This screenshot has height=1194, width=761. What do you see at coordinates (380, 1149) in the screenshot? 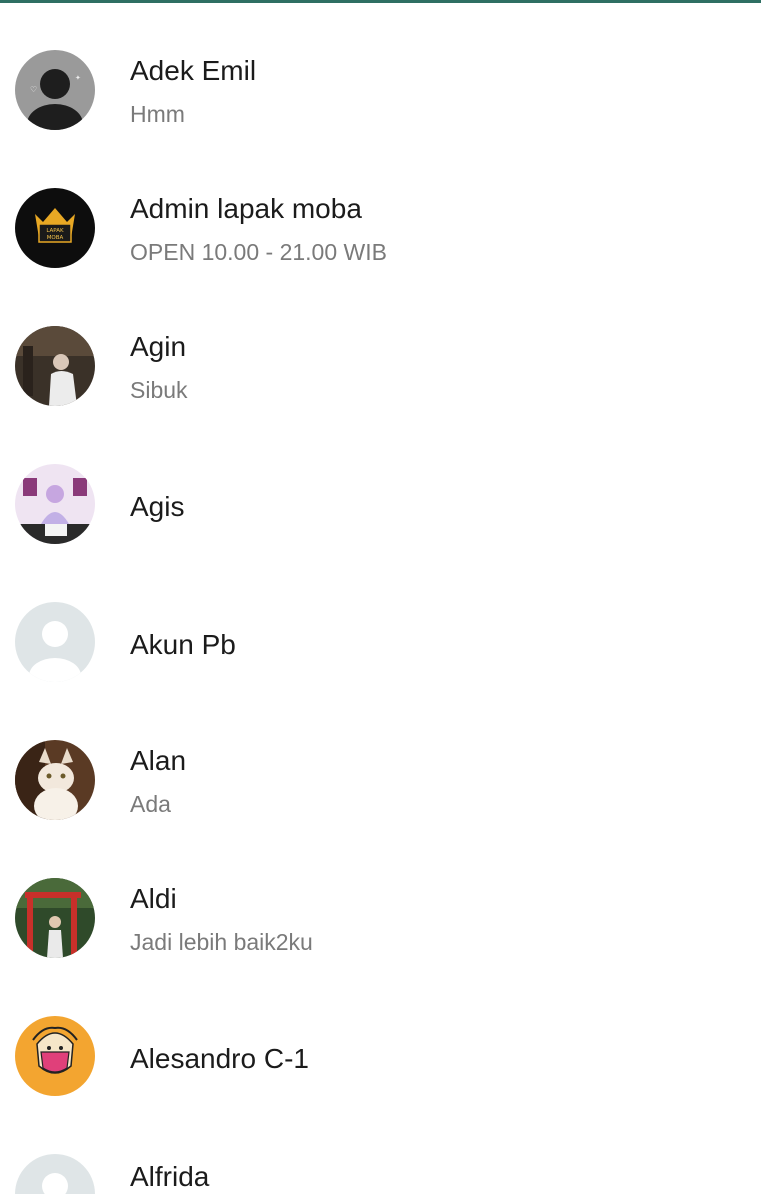
I see `contact-row-alfrida: Alfrida` at bounding box center [380, 1149].